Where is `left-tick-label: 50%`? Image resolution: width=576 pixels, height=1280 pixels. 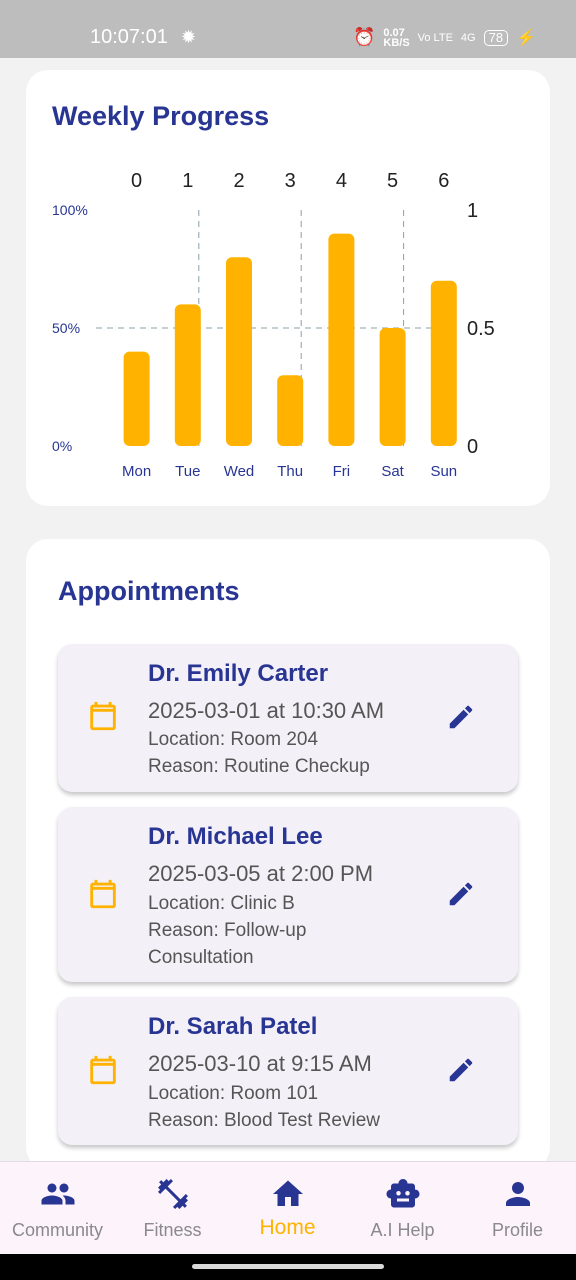
left-tick-label: 50% is located at coordinates (66, 328).